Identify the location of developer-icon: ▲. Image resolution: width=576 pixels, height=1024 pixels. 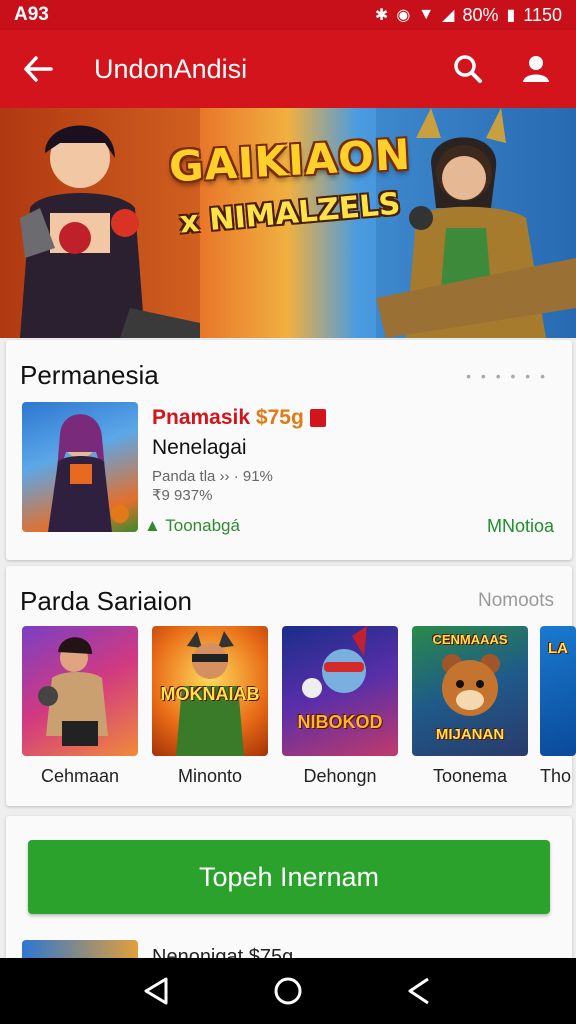
(152, 525).